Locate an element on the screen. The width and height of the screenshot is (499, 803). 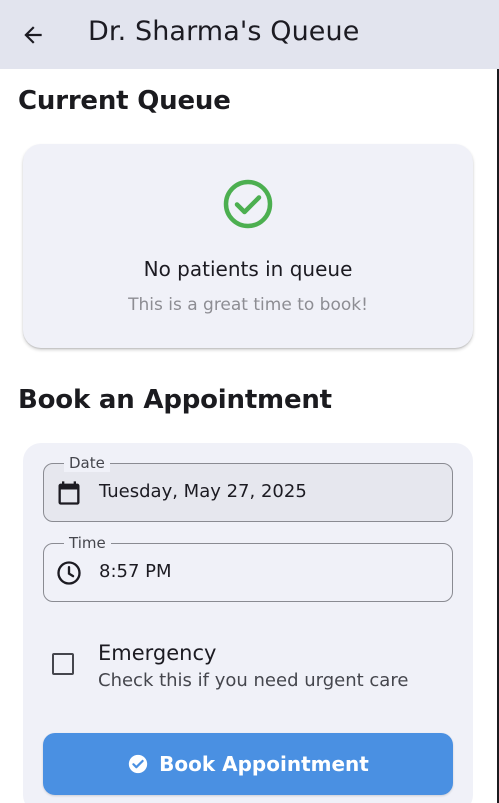
empty-queue-subtitle: This is a great time to book! is located at coordinates (248, 305).